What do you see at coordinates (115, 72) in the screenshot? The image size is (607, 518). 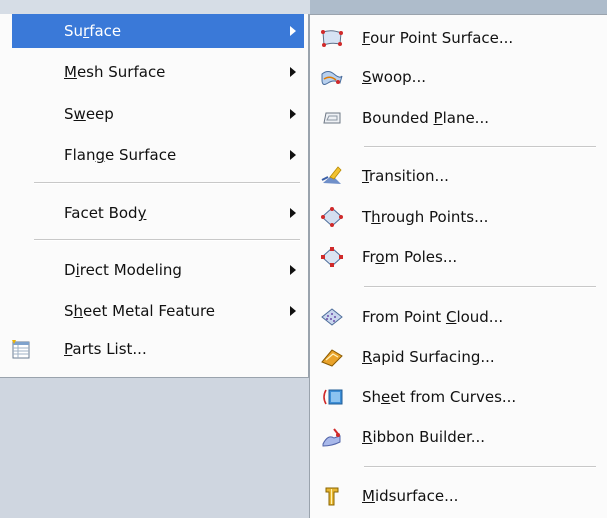 I see `menu-item-label: Mesh Surface` at bounding box center [115, 72].